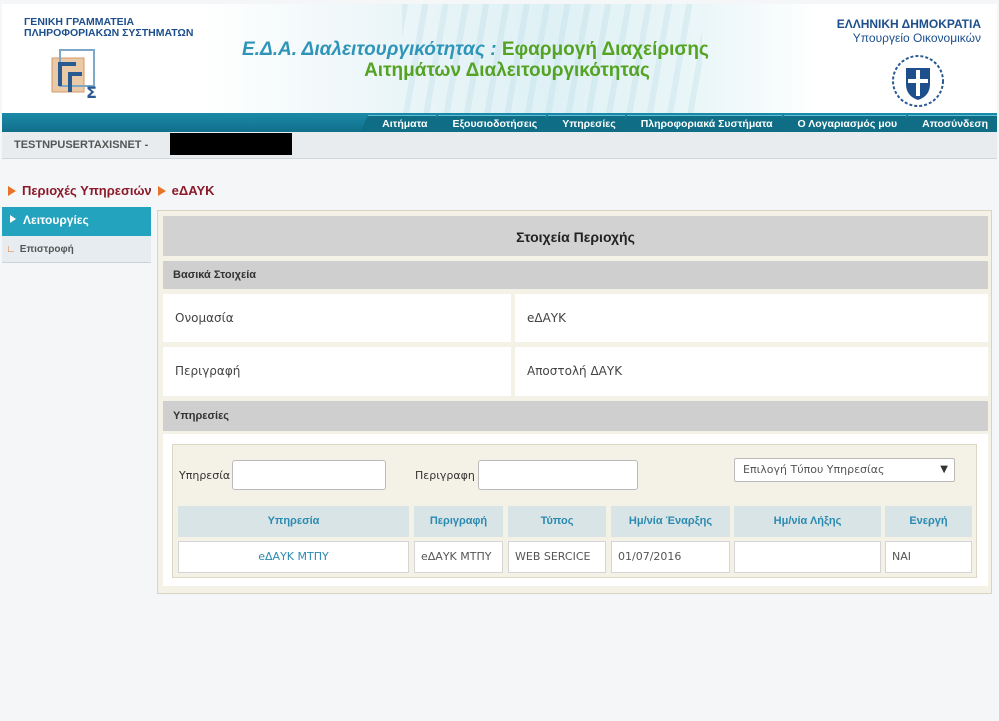 Image resolution: width=999 pixels, height=721 pixels. I want to click on description-filter-input, so click(558, 475).